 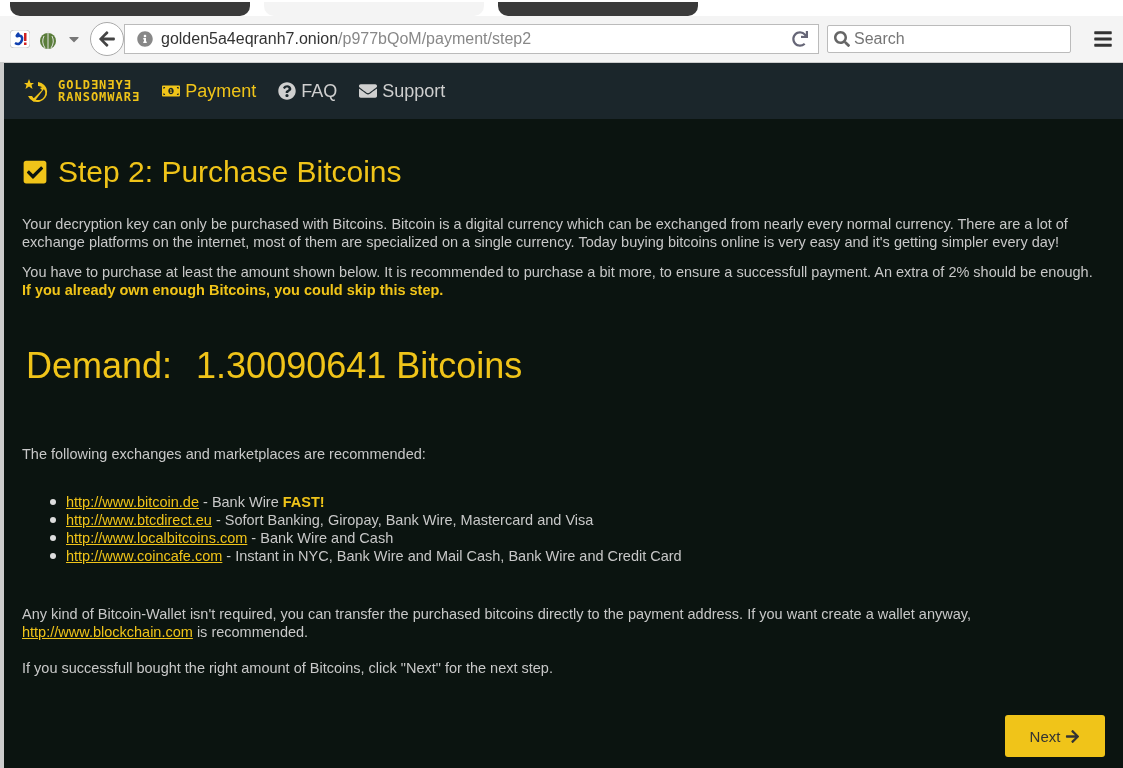 What do you see at coordinates (250, 38) in the screenshot?
I see `url-host: golden5a4eqranh7.onion` at bounding box center [250, 38].